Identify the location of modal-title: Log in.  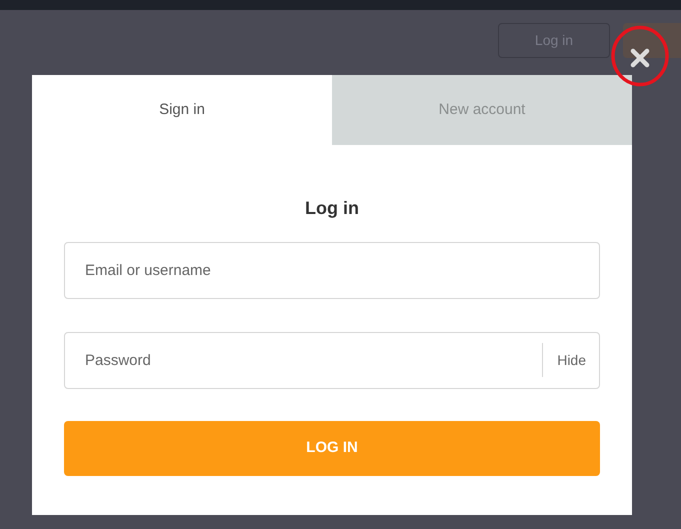
(332, 208).